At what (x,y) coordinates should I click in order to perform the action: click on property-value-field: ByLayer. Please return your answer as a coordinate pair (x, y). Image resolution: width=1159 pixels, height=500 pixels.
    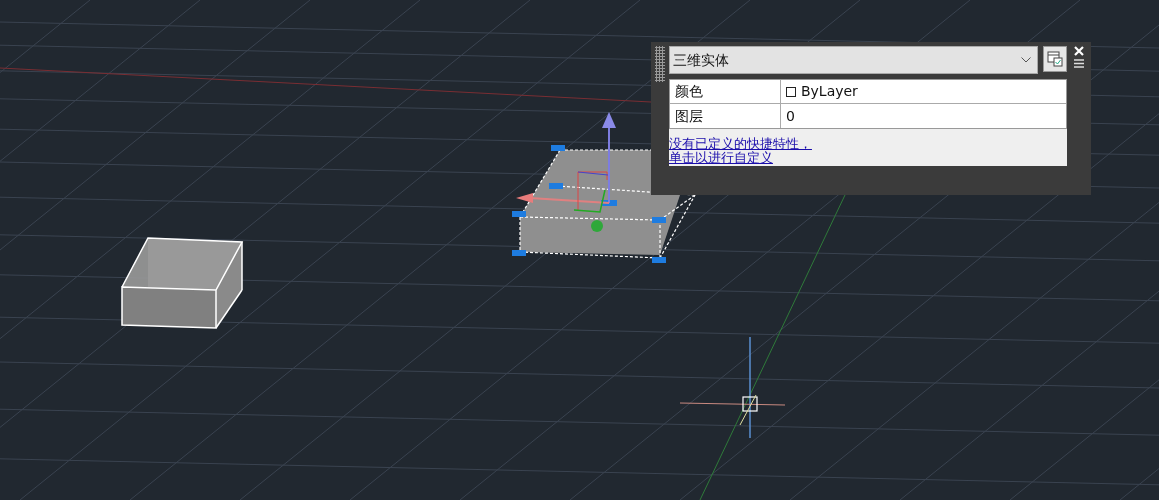
    Looking at the image, I should click on (923, 92).